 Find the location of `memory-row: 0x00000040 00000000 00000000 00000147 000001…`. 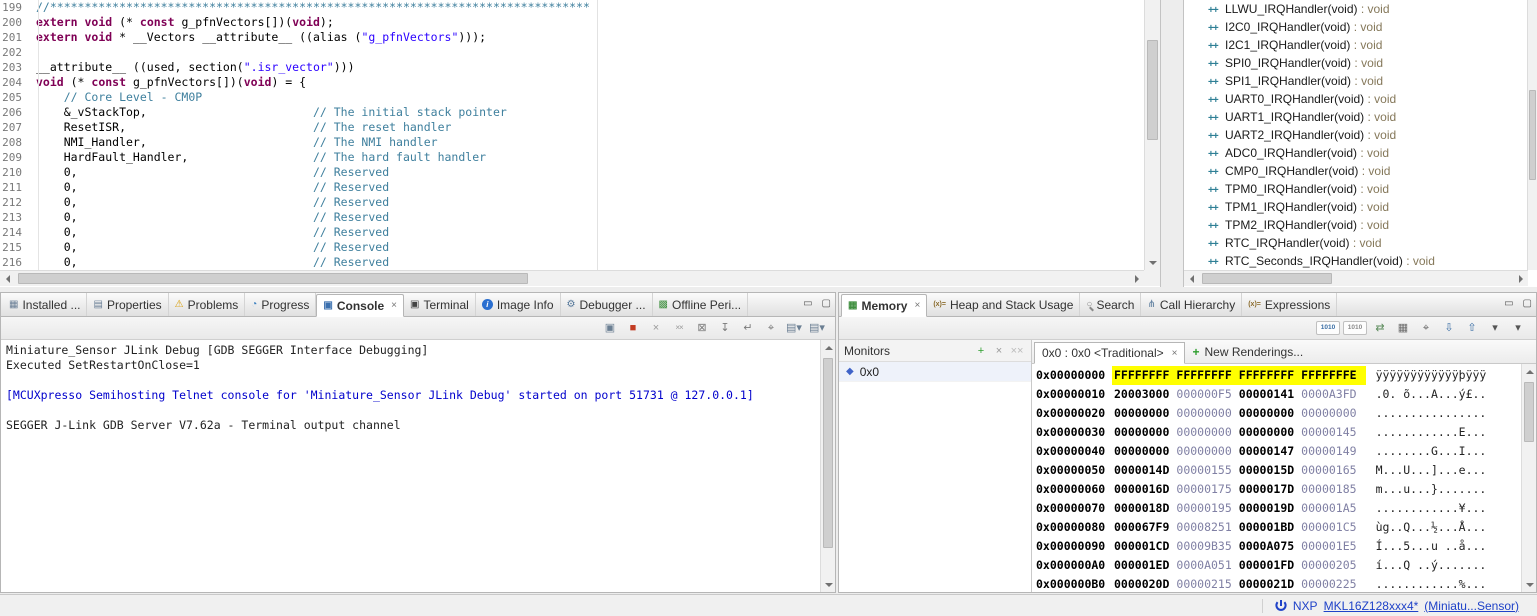

memory-row: 0x00000040 00000000 00000000 00000147 000001… is located at coordinates (1276, 451).